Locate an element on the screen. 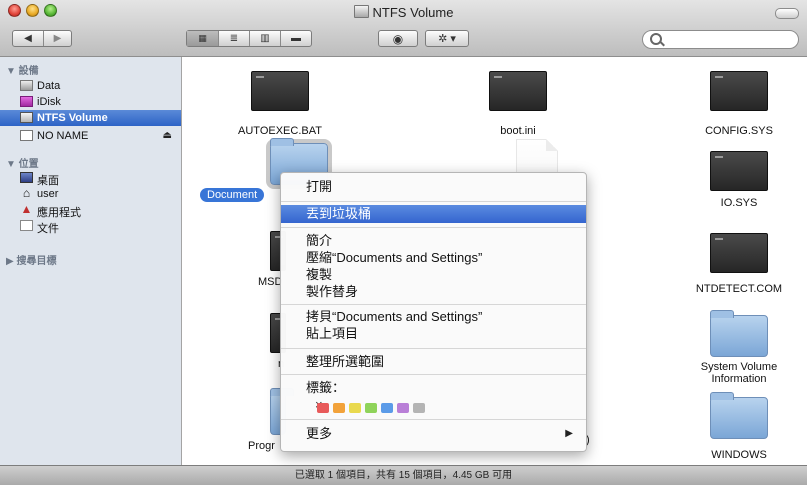 The image size is (807, 485). submenu-arrow-icon: ▶ is located at coordinates (569, 433).